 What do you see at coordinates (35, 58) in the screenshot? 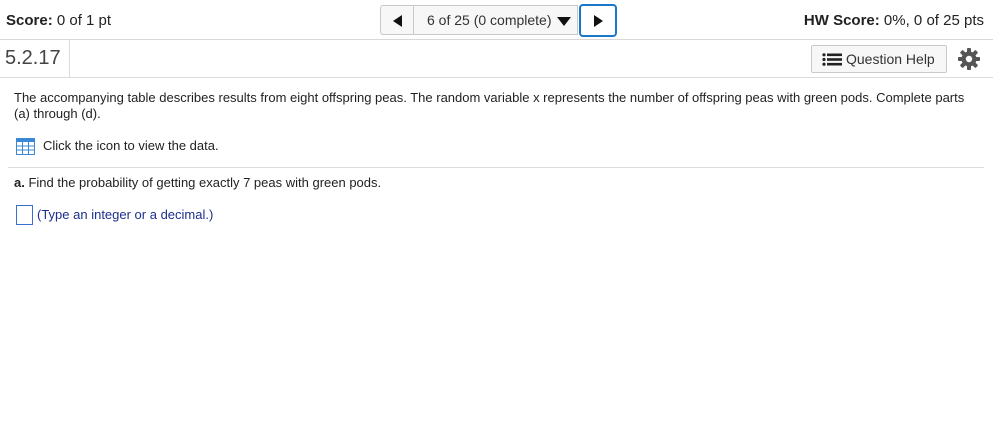
I see `question-number: 5.2.17` at bounding box center [35, 58].